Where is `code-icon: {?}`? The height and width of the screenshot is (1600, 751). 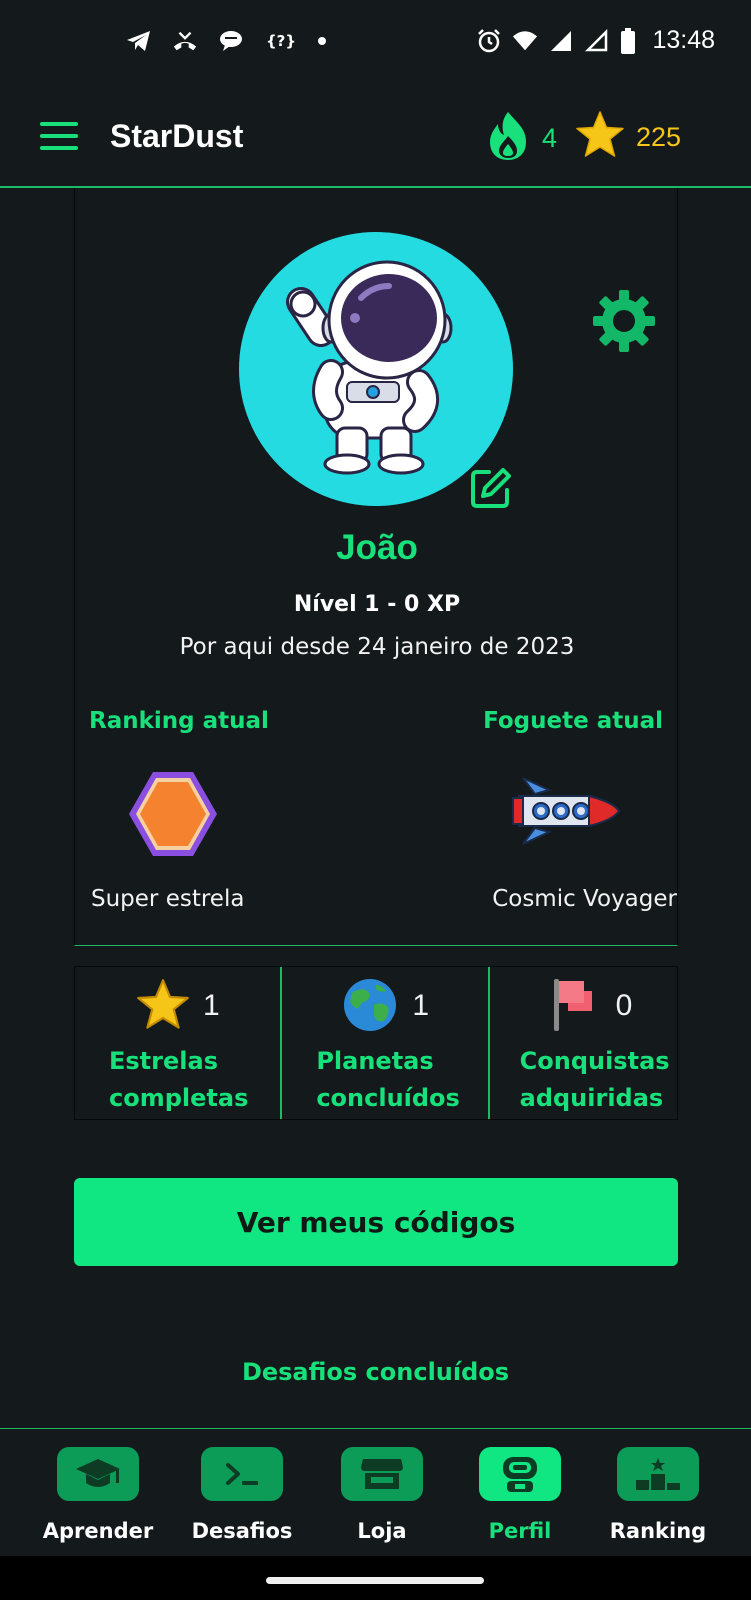
code-icon: {?} is located at coordinates (281, 41).